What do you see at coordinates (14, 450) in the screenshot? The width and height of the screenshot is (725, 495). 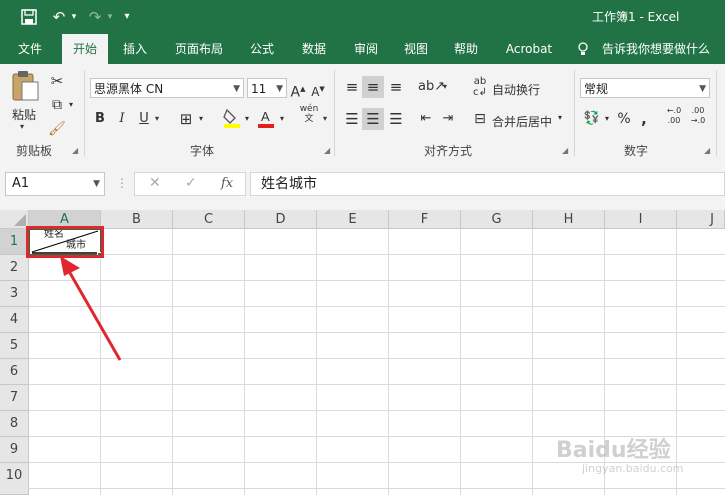 I see `row-header-9: 9` at bounding box center [14, 450].